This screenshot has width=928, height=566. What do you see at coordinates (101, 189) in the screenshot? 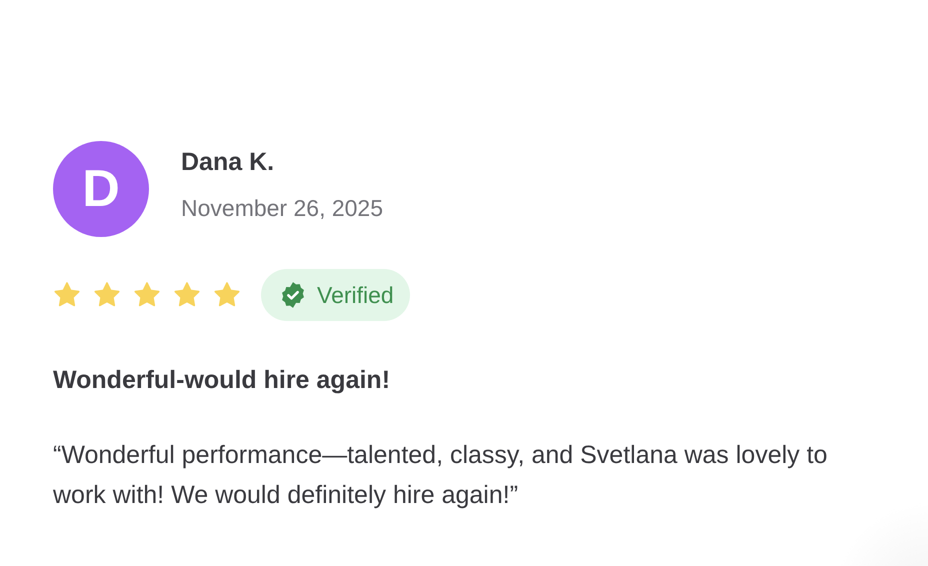
I see `avatar: D` at bounding box center [101, 189].